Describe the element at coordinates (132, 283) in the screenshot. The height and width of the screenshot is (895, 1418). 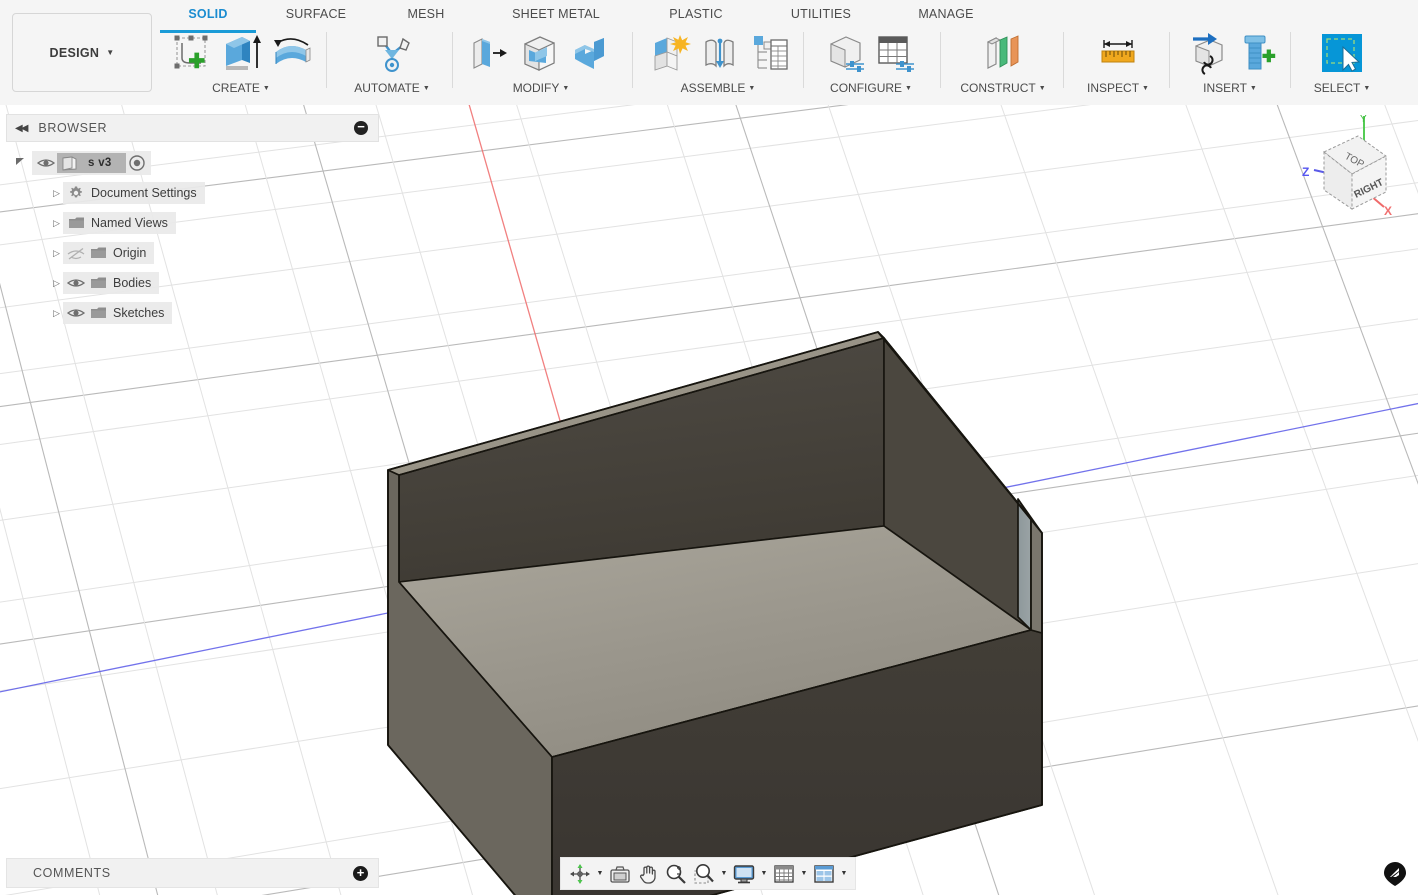
I see `tree-label-bodies: Bodies` at that location.